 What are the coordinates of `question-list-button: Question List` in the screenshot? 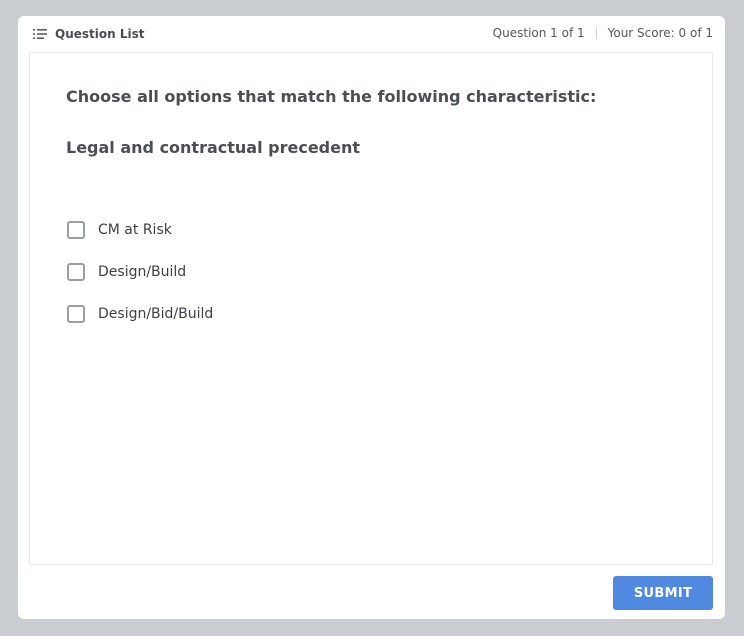 It's located at (88, 34).